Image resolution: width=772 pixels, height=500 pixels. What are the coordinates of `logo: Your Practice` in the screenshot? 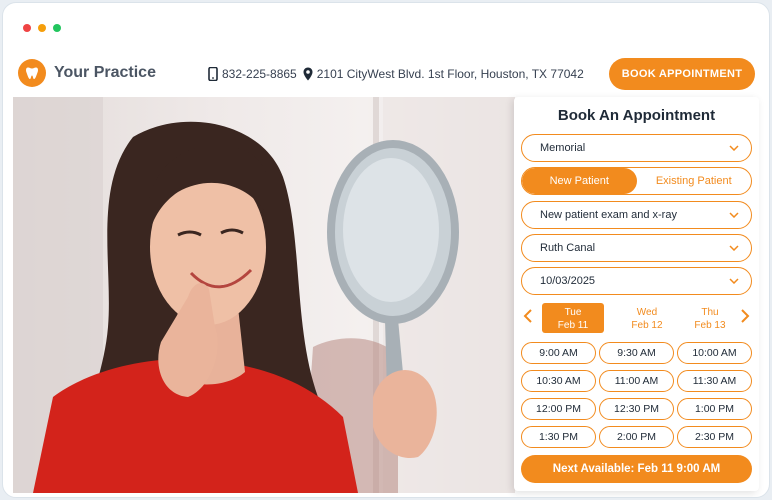 It's located at (87, 73).